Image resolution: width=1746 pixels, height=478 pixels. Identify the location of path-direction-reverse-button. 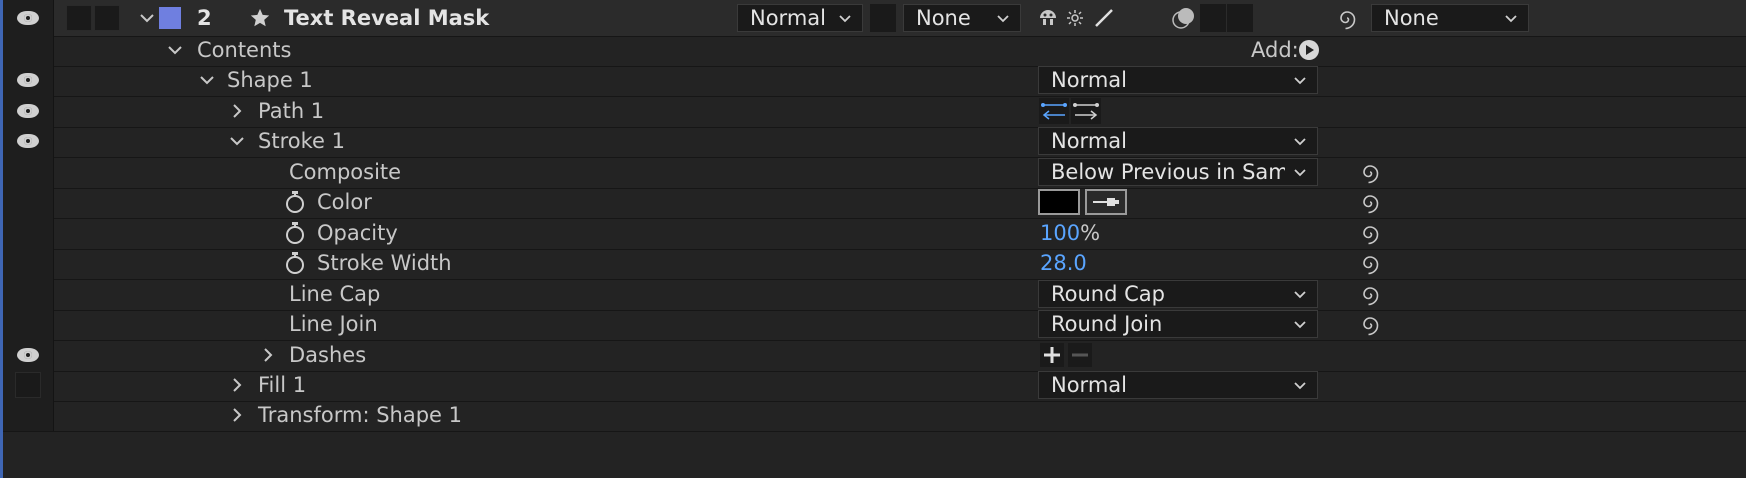
(1054, 110).